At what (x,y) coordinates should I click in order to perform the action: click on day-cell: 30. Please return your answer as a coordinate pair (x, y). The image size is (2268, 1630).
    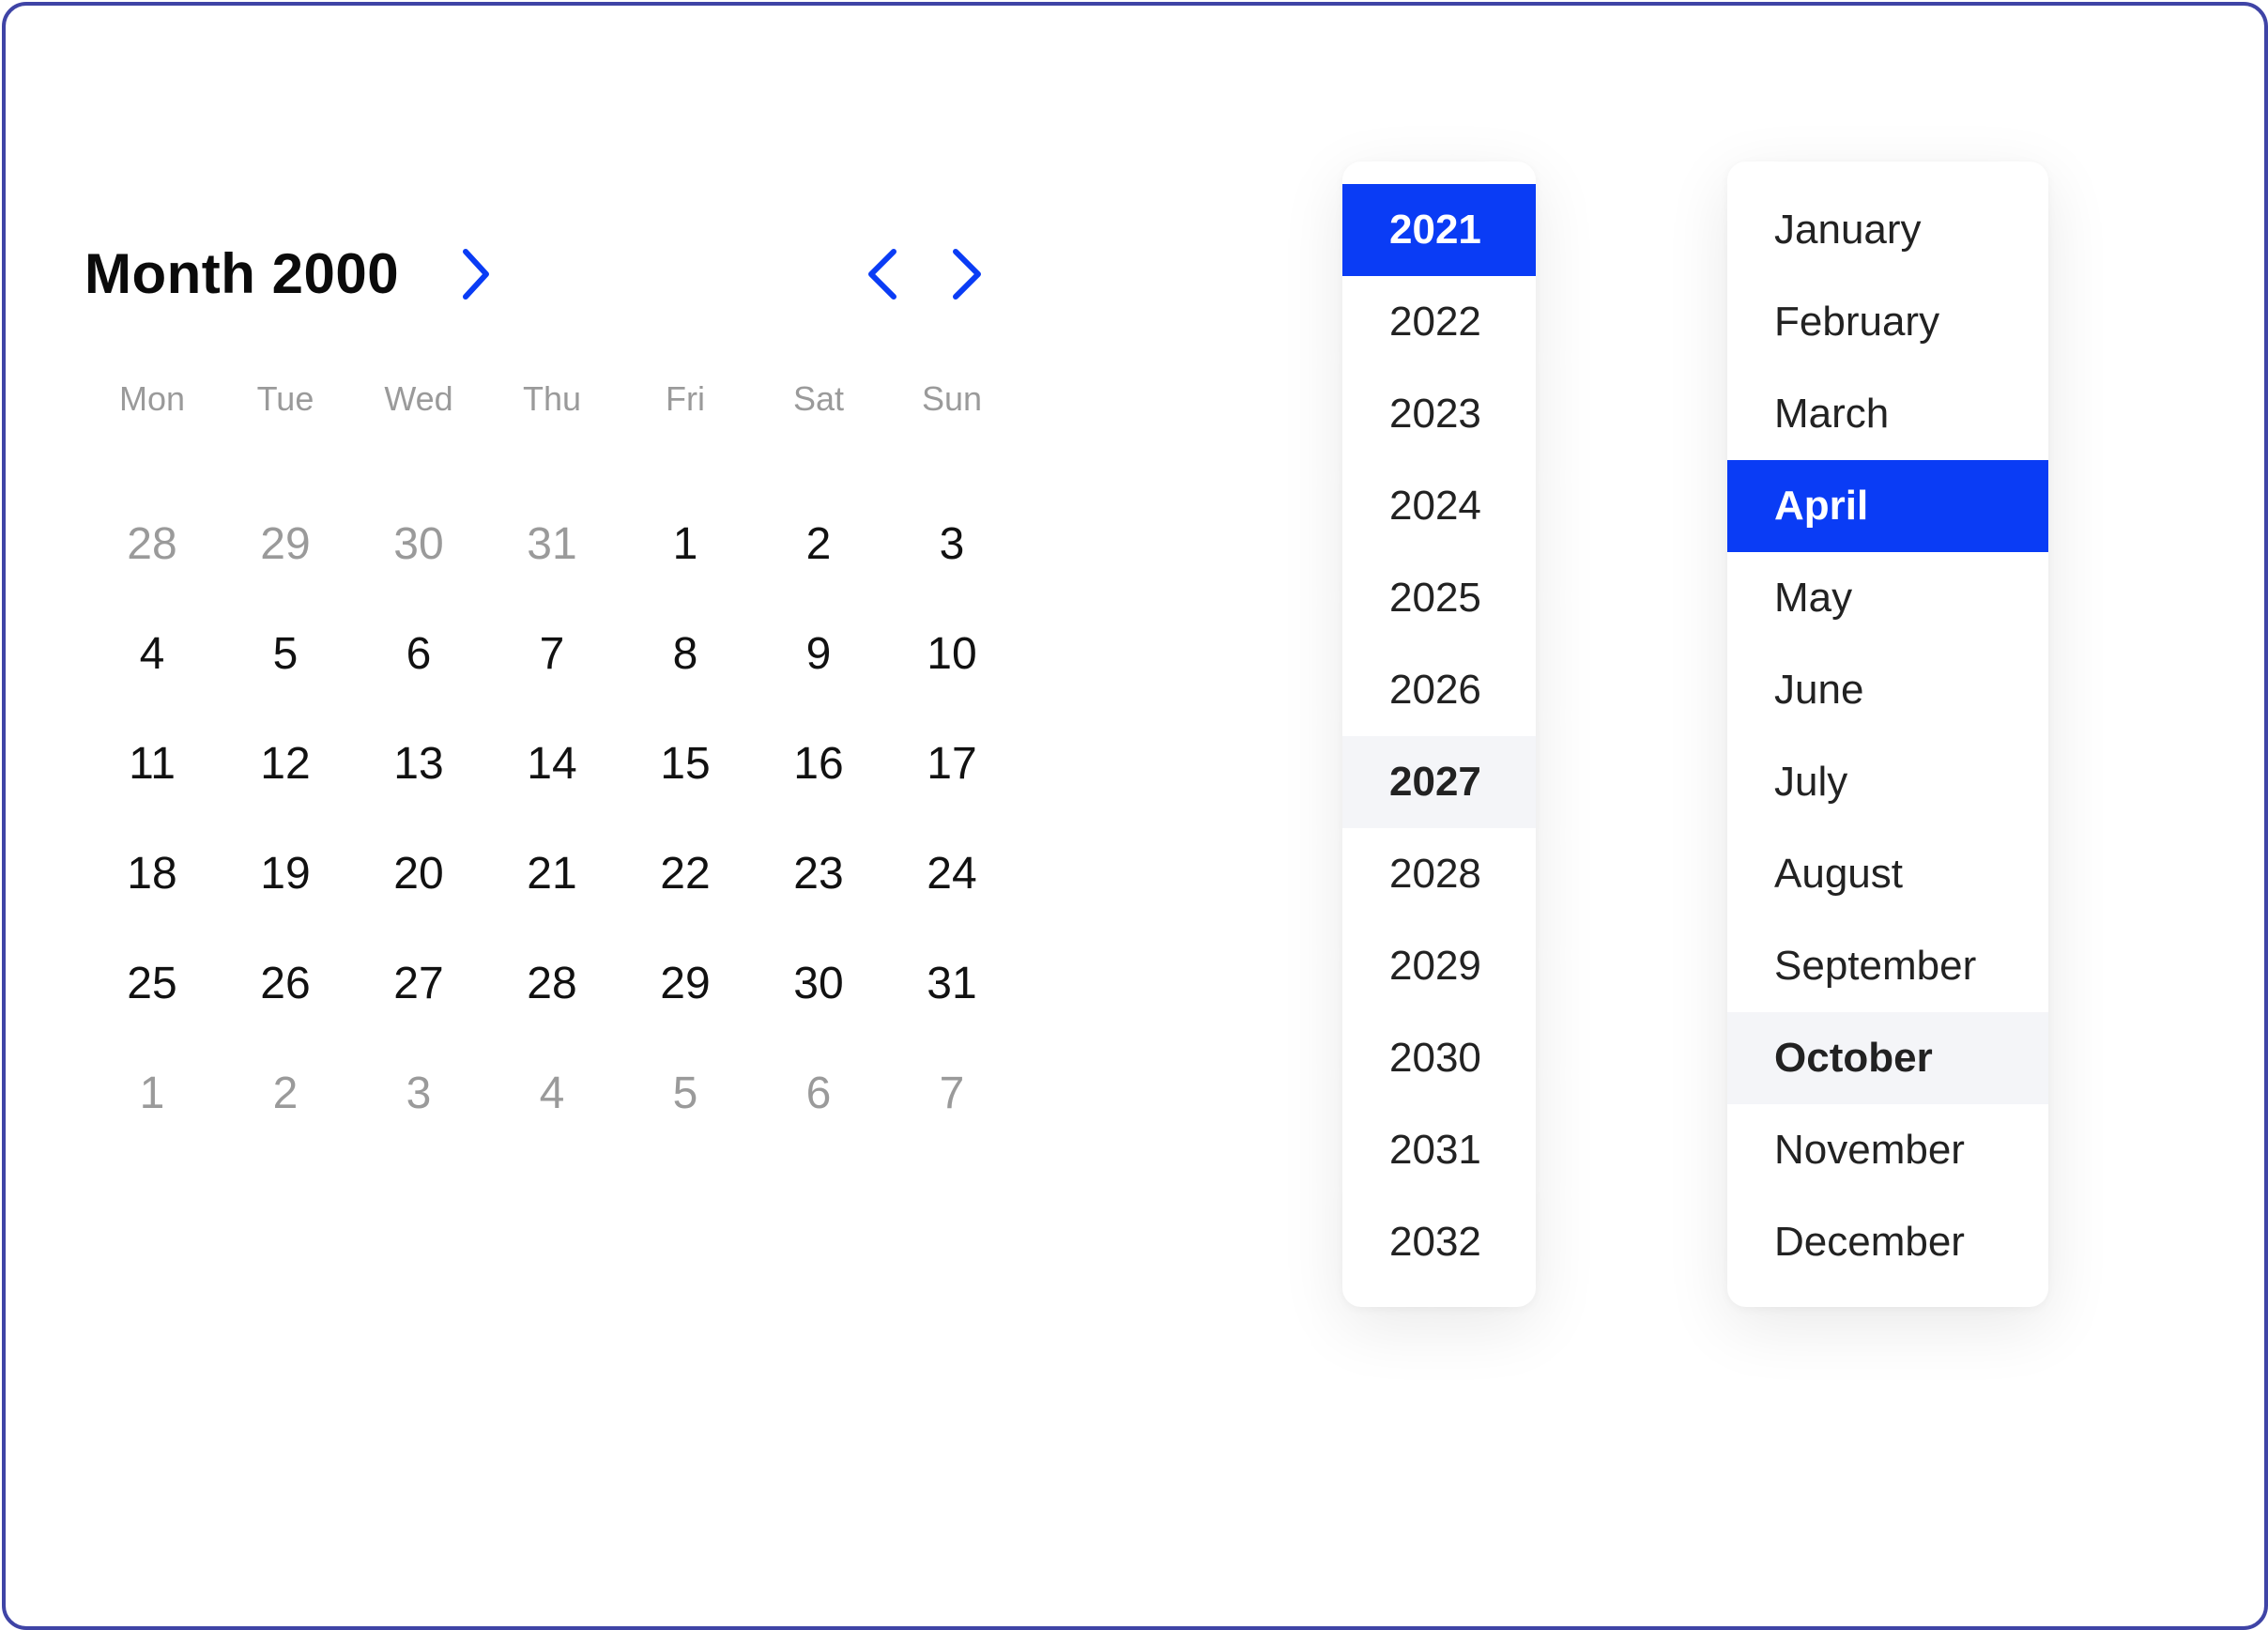
    Looking at the image, I should click on (818, 984).